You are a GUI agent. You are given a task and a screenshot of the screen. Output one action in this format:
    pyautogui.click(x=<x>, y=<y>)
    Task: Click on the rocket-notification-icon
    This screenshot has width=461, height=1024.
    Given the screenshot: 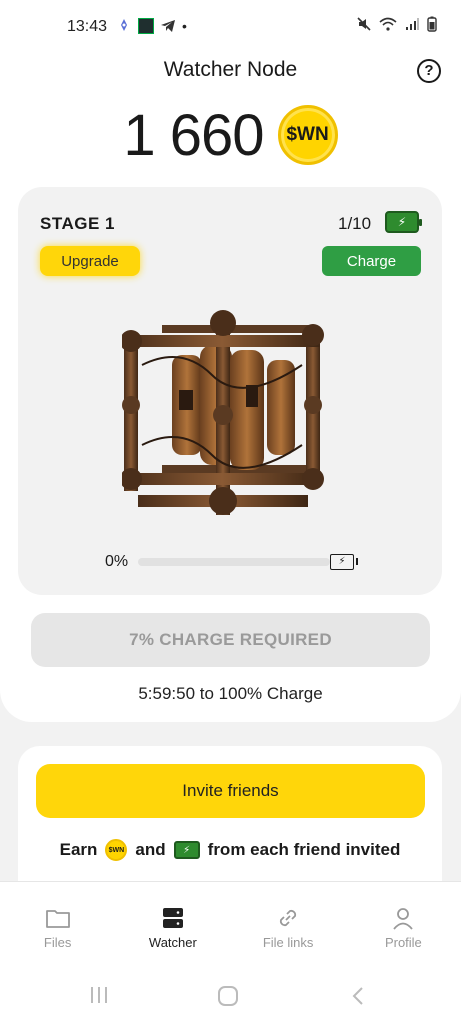 What is the action you would take?
    pyautogui.click(x=124, y=25)
    